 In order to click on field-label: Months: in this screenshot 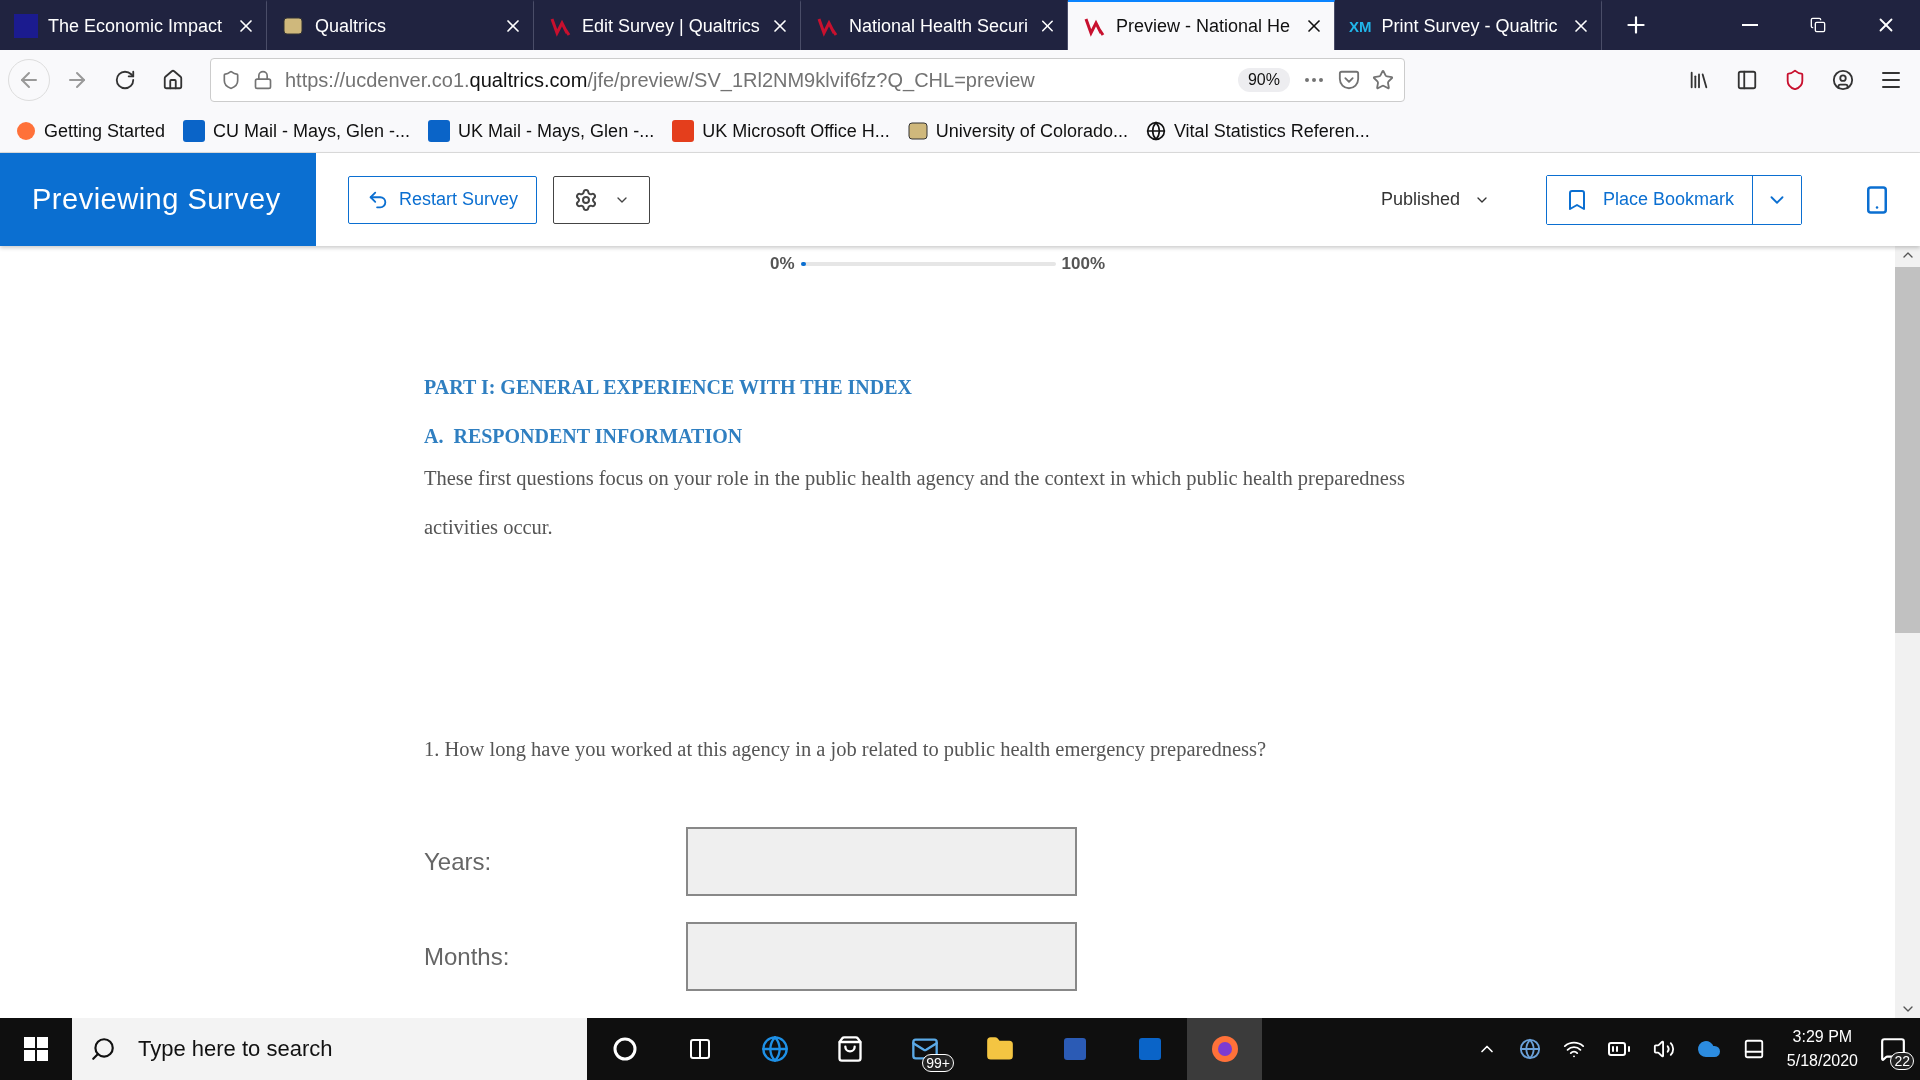, I will do `click(467, 956)`.